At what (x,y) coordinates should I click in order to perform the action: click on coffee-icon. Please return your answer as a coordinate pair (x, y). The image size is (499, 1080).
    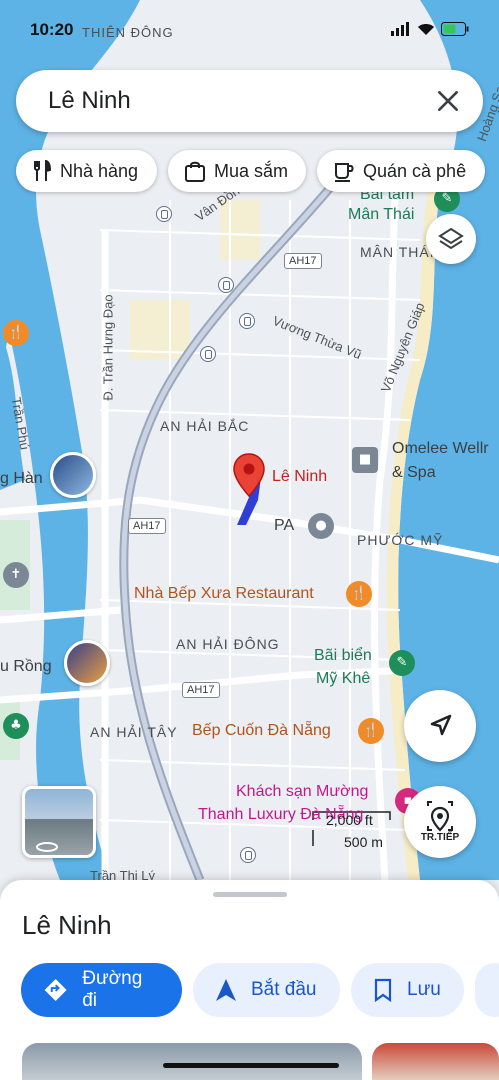
    Looking at the image, I should click on (344, 172).